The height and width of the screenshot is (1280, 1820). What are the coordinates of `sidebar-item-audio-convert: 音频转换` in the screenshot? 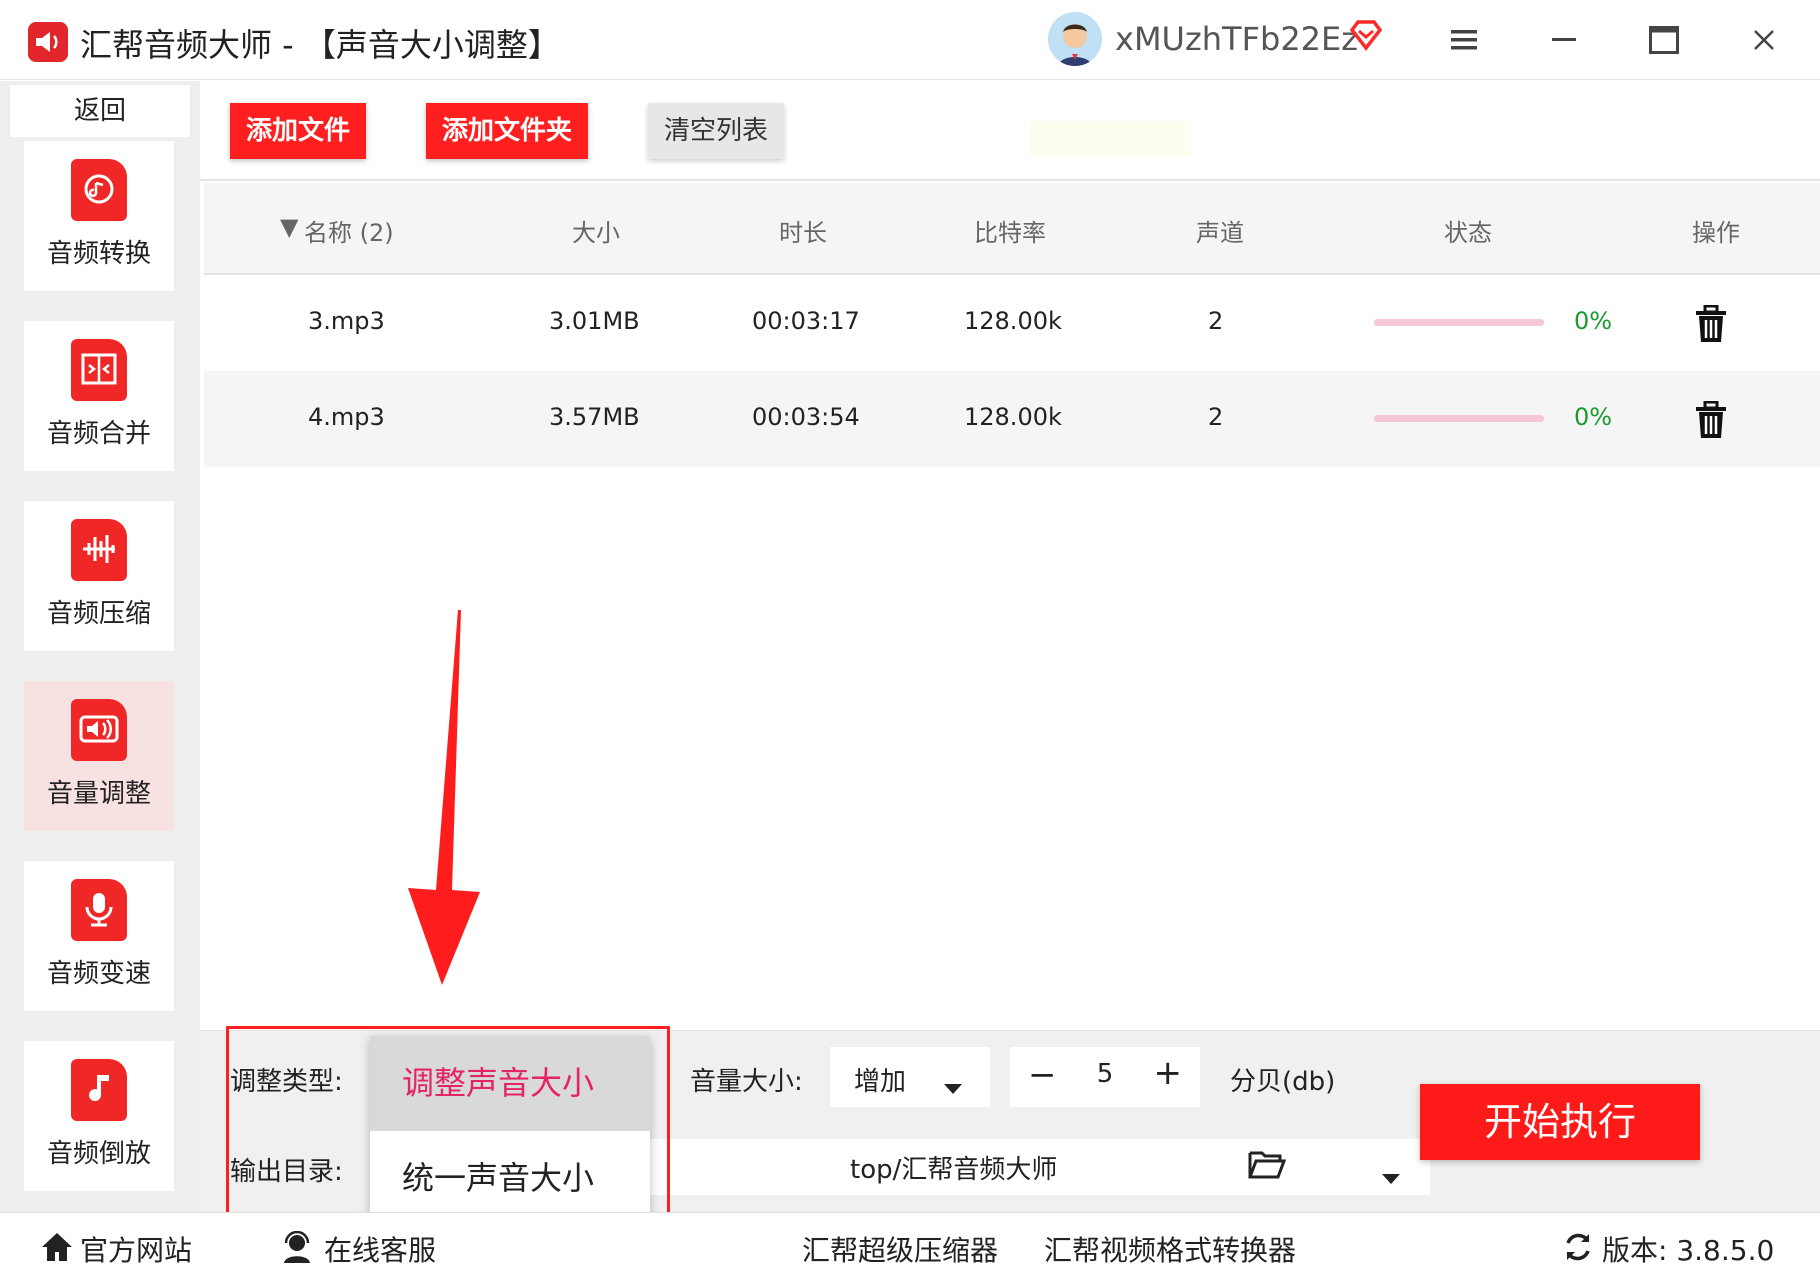 It's located at (99, 216).